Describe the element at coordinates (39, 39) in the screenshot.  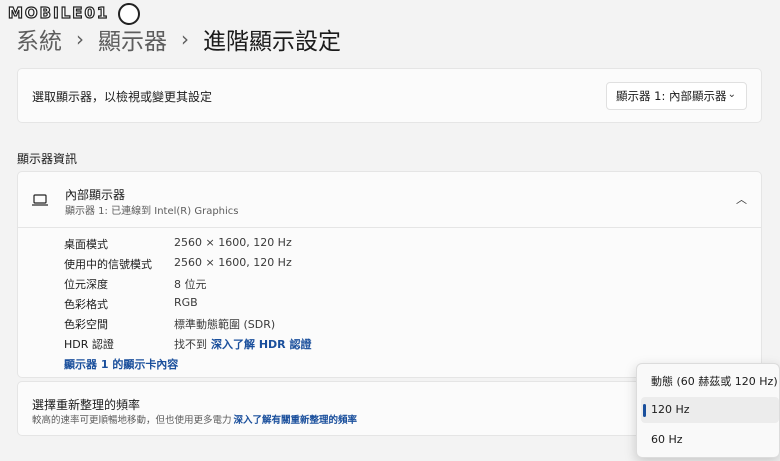
I see `breadcrumb-item-system: 系統` at that location.